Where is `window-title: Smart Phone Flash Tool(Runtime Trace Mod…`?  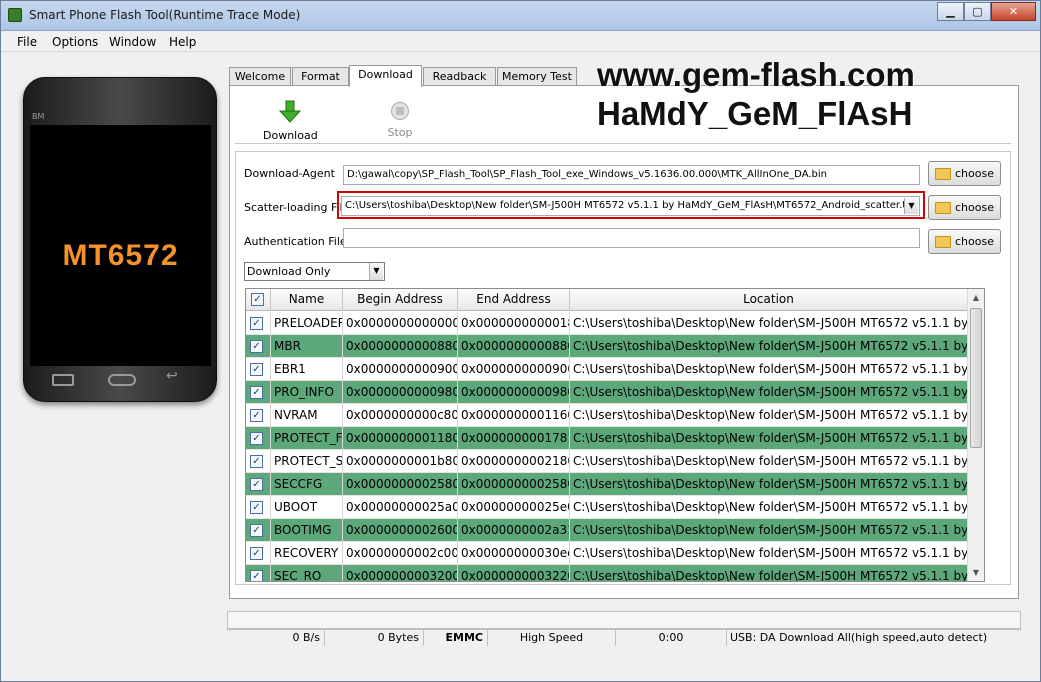 window-title: Smart Phone Flash Tool(Runtime Trace Mod… is located at coordinates (165, 15).